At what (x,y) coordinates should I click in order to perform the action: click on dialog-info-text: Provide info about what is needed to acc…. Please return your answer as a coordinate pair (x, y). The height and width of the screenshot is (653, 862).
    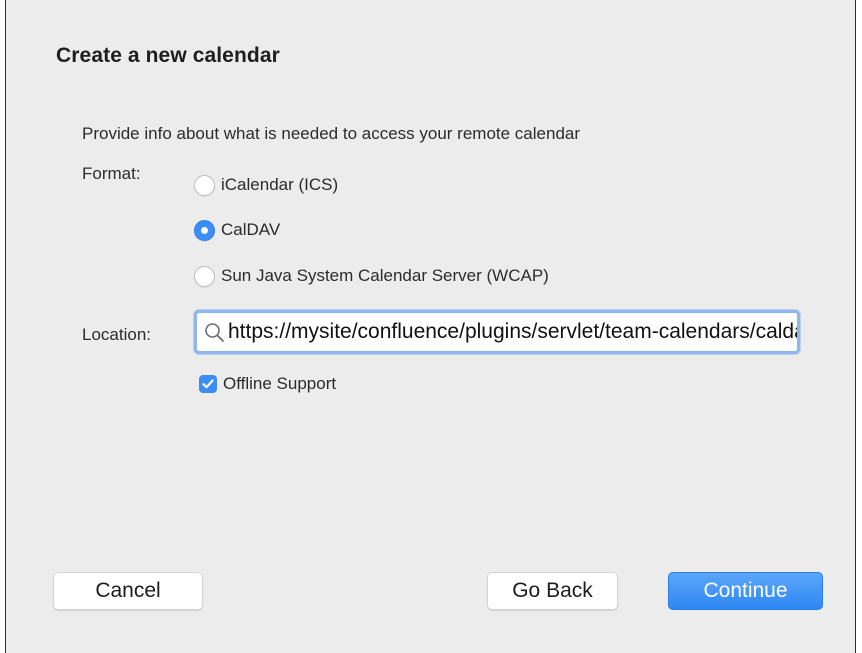
    Looking at the image, I should click on (331, 133).